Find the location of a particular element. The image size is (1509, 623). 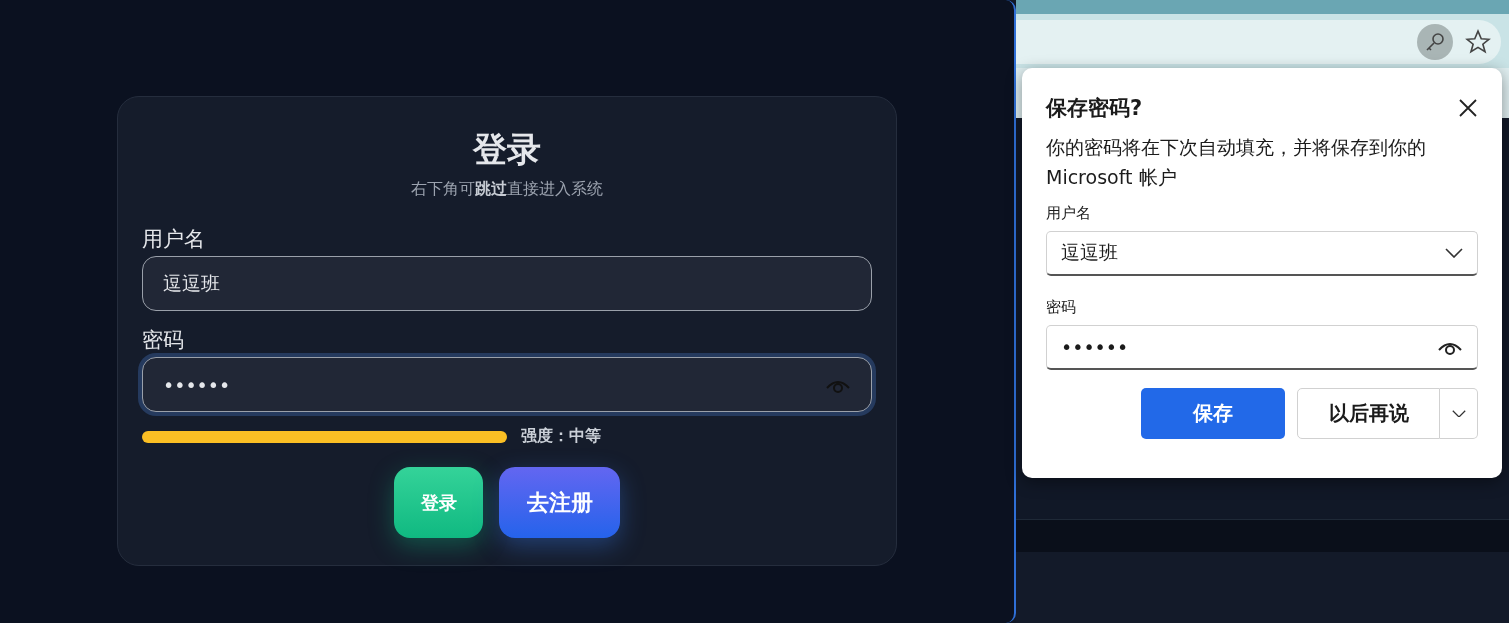

key-icon is located at coordinates (1435, 42).